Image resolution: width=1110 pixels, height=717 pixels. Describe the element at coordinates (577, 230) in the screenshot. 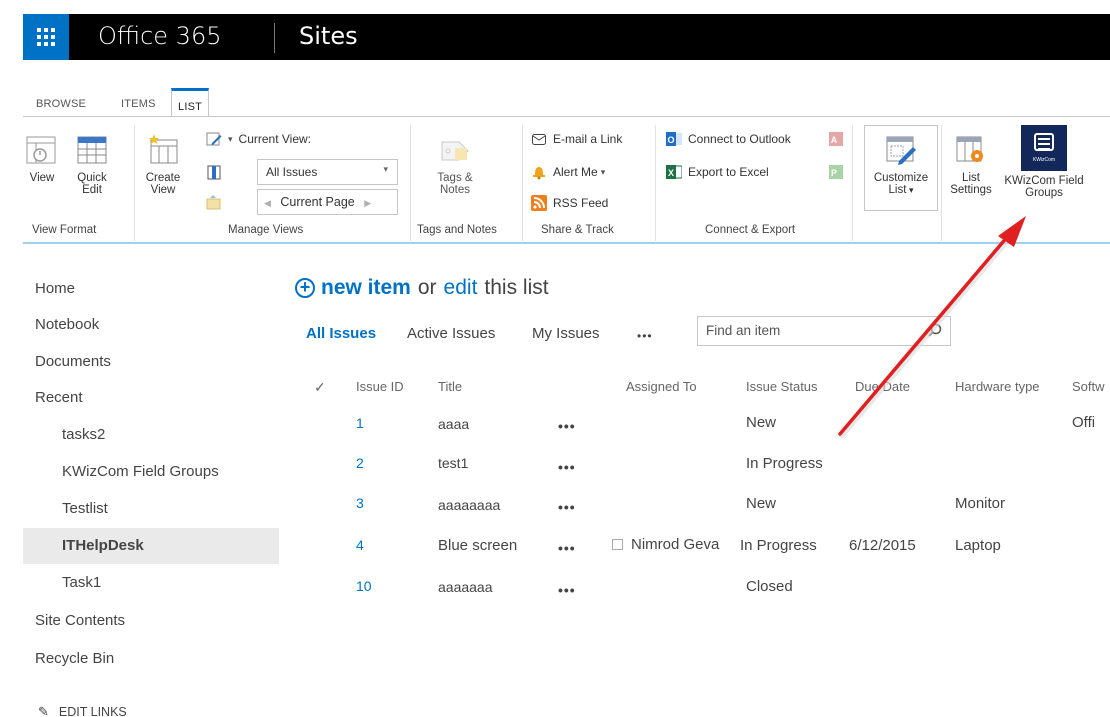

I see `group-label-share-track: Share & Track` at that location.